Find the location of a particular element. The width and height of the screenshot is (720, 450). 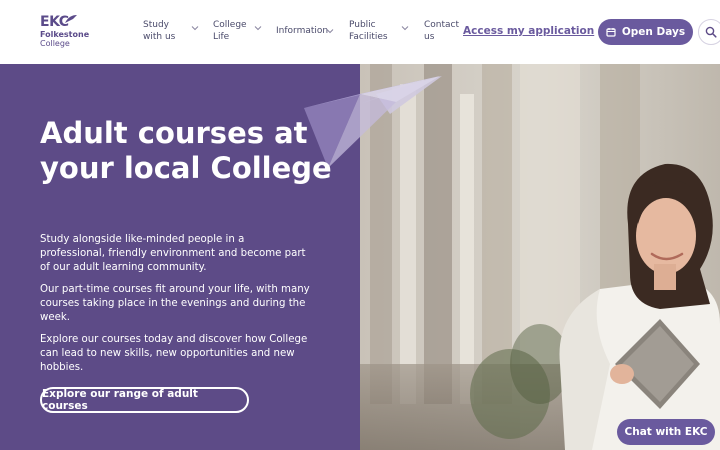

open-days-button: Open Days is located at coordinates (645, 32).